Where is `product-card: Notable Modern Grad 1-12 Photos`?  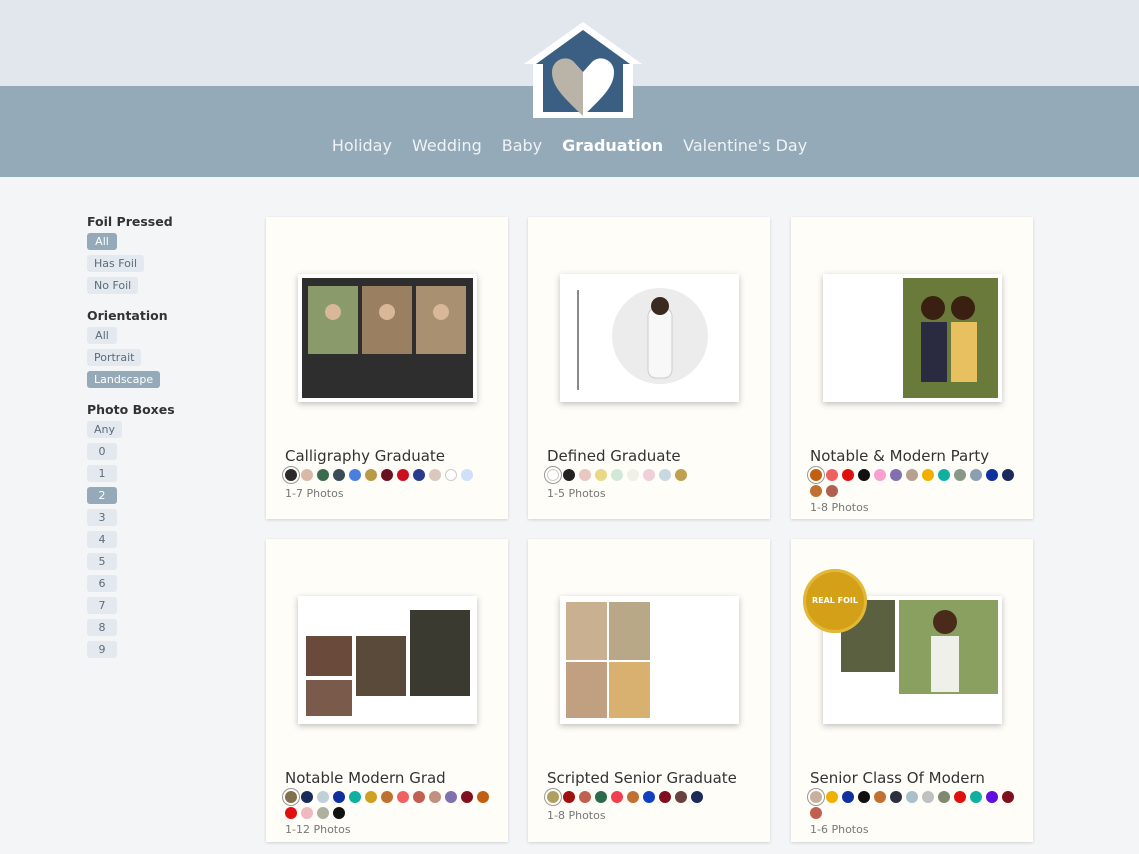
product-card: Notable Modern Grad 1-12 Photos is located at coordinates (387, 690).